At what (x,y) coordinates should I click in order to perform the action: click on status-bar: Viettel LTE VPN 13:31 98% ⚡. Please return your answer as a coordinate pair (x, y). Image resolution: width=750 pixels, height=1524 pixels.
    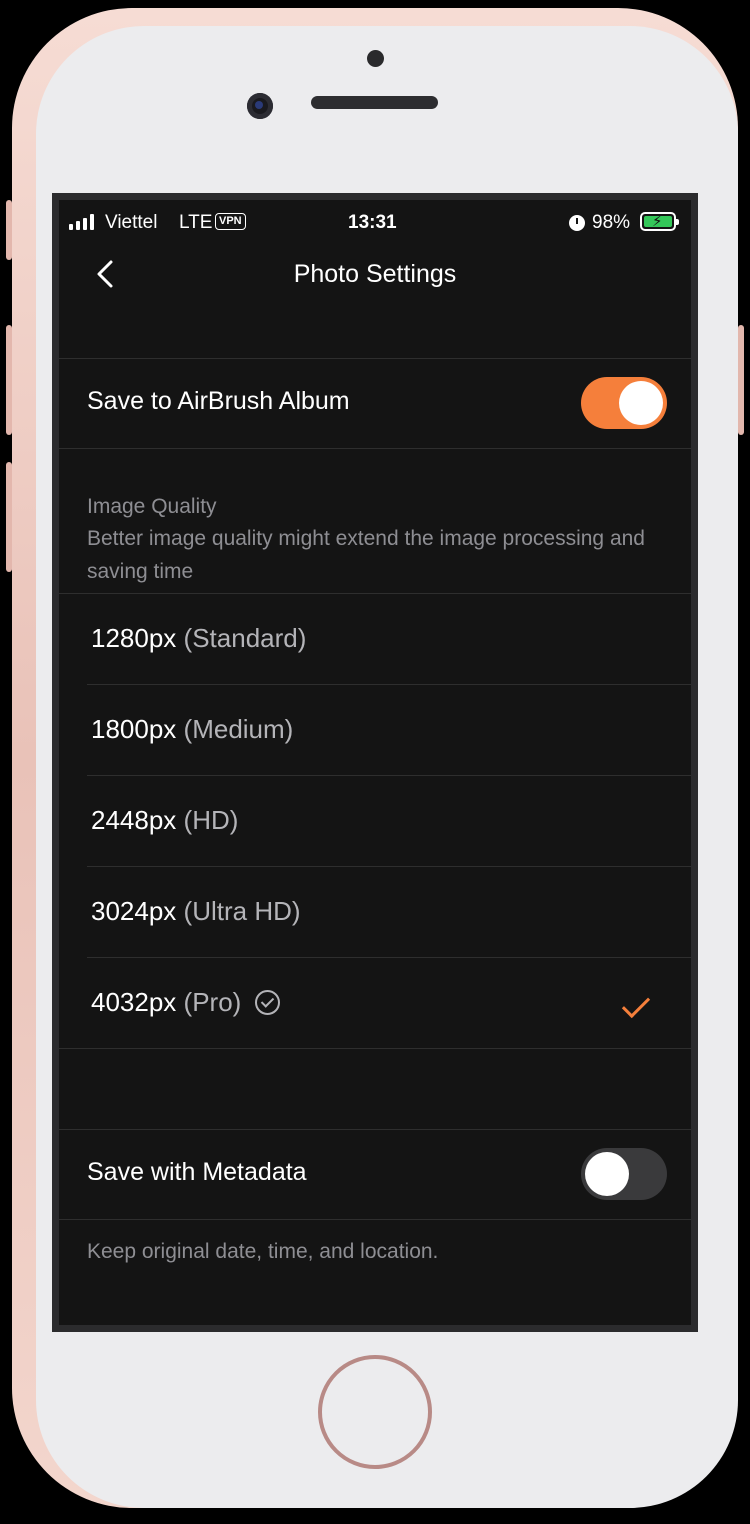
    Looking at the image, I should click on (375, 224).